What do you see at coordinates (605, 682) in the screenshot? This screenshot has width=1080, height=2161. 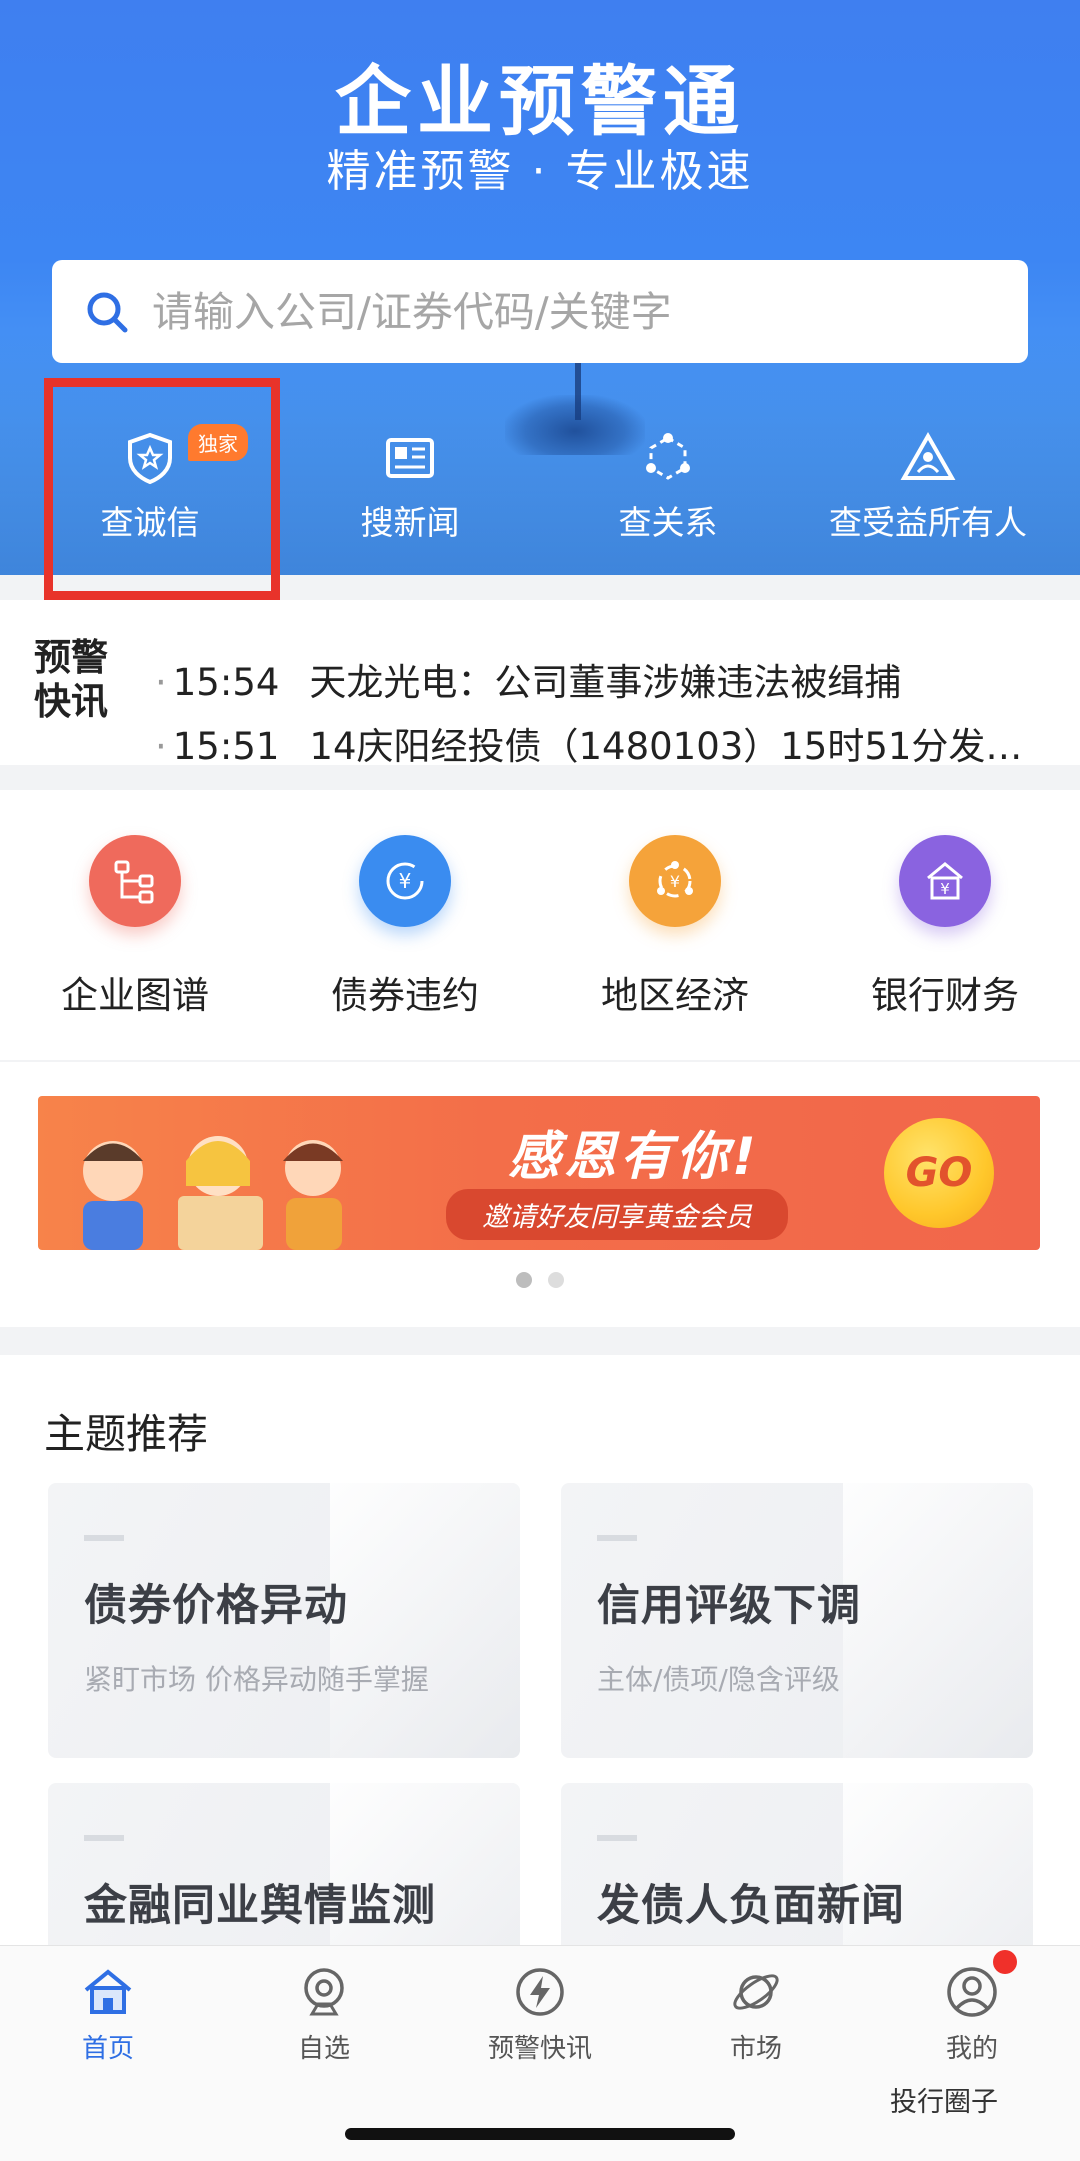 I see `news-text: 天龙光电：公司董事涉嫌违法被缉捕` at bounding box center [605, 682].